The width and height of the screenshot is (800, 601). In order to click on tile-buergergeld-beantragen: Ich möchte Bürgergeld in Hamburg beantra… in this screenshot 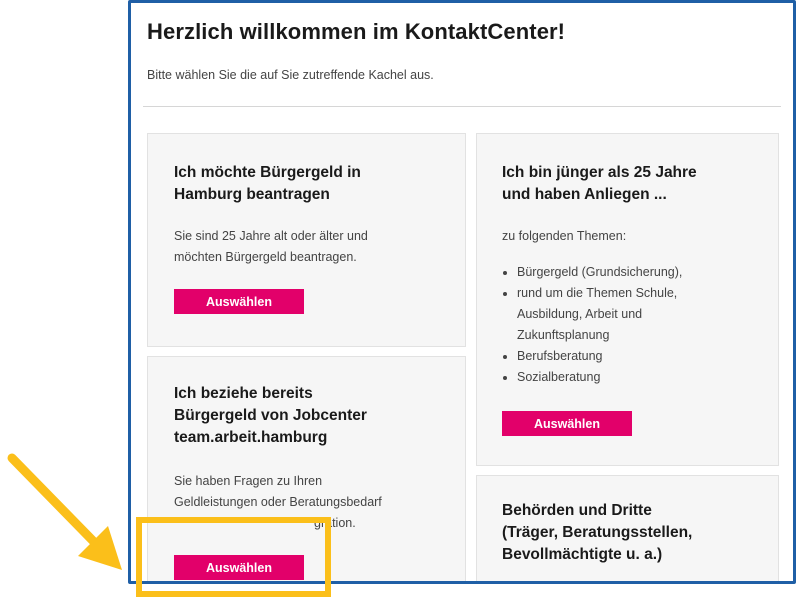, I will do `click(306, 240)`.